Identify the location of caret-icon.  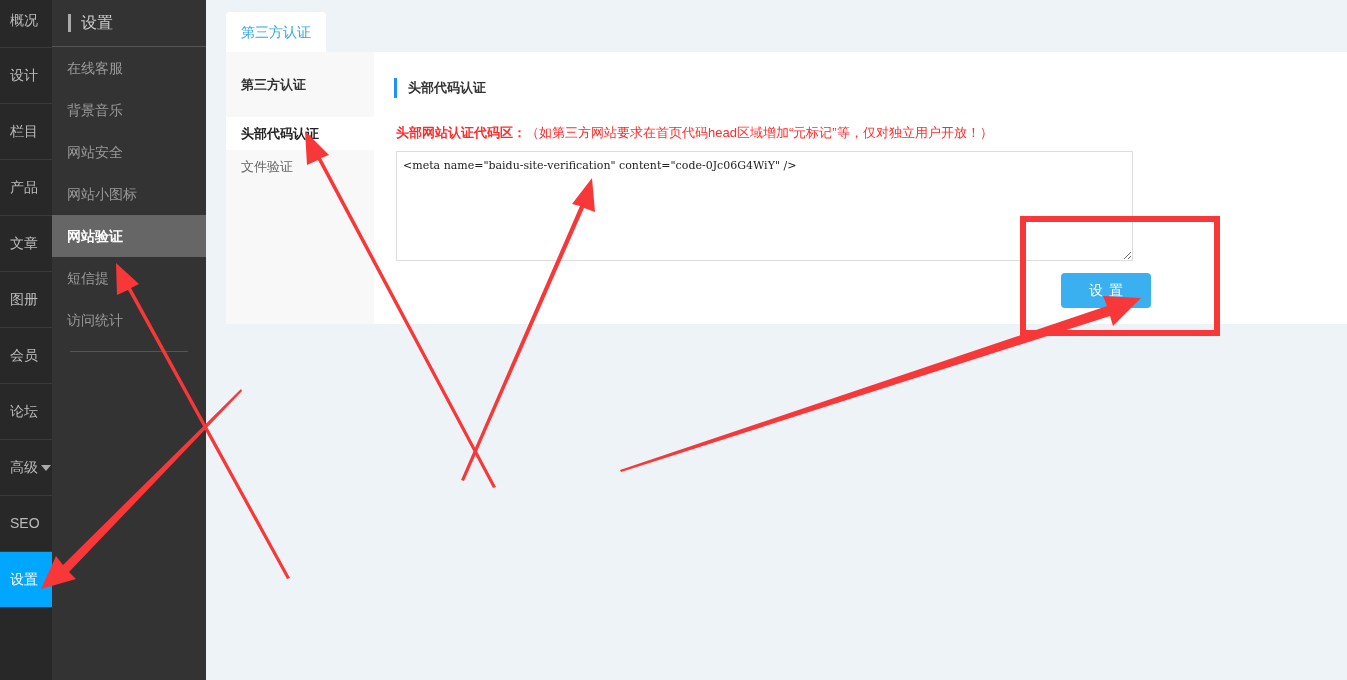
(46, 467).